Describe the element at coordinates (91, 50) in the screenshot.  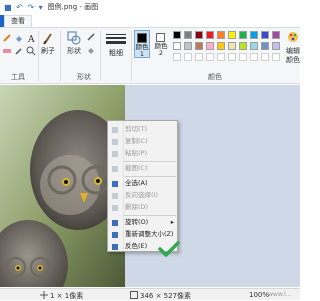
I see `fill-style-icon` at that location.